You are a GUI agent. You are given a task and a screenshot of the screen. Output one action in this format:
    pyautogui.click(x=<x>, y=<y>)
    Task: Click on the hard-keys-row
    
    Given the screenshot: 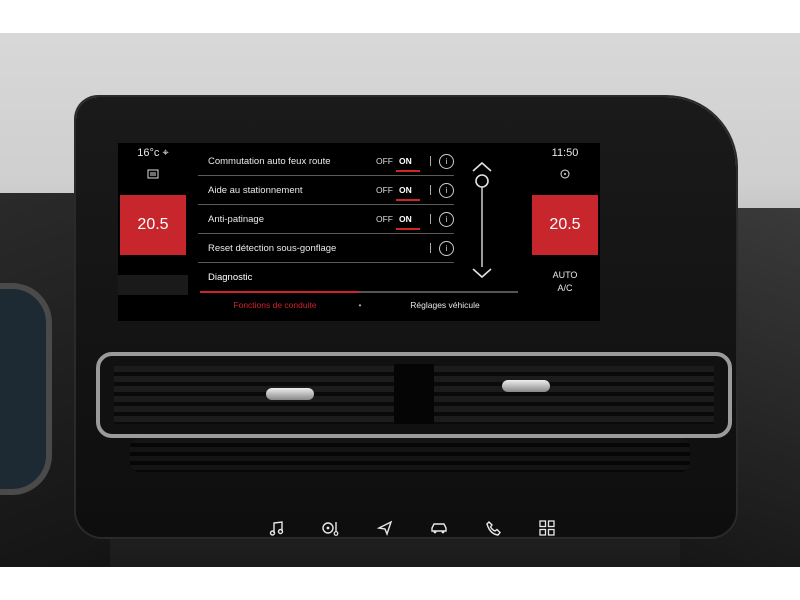 What is the action you would take?
    pyautogui.click(x=412, y=528)
    